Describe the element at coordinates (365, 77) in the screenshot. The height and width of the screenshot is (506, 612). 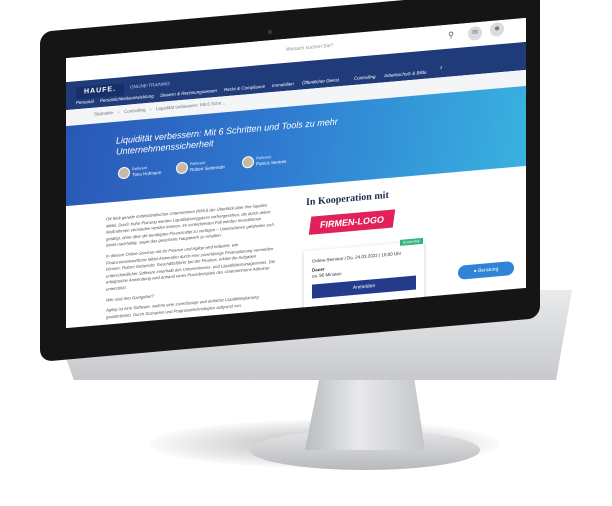
I see `nav-item-controlling: Controlling` at that location.